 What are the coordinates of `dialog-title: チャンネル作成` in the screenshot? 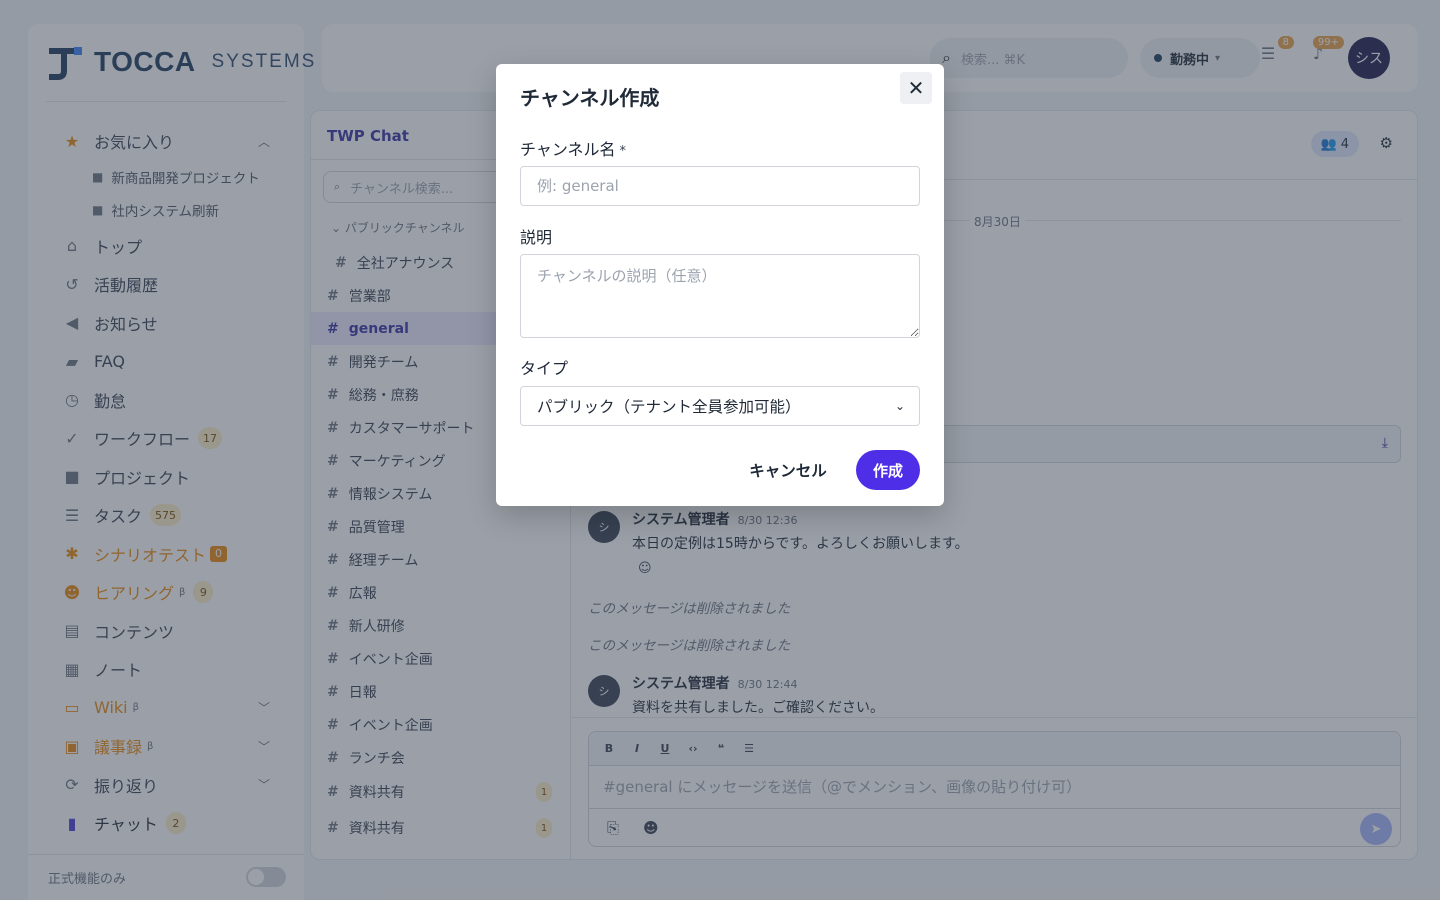 It's located at (590, 98).